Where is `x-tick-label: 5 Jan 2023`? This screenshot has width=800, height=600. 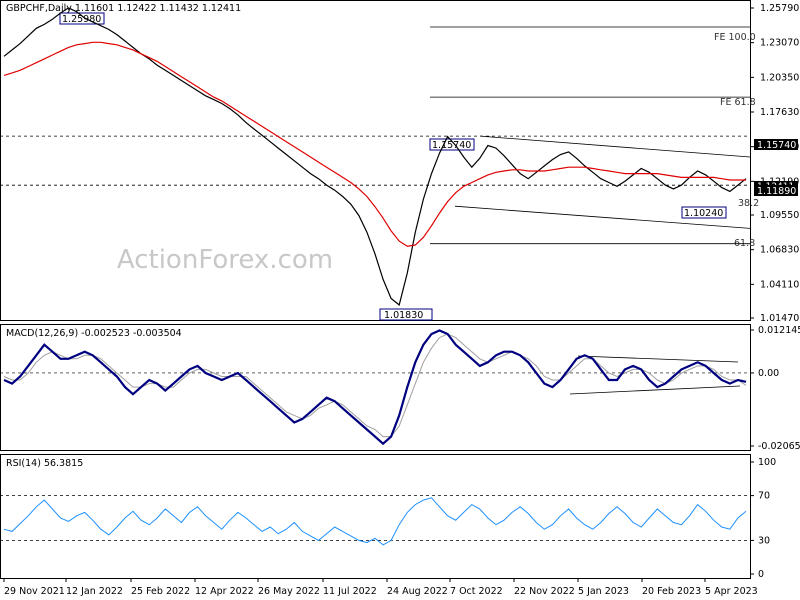
x-tick-label: 5 Jan 2023 is located at coordinates (603, 591).